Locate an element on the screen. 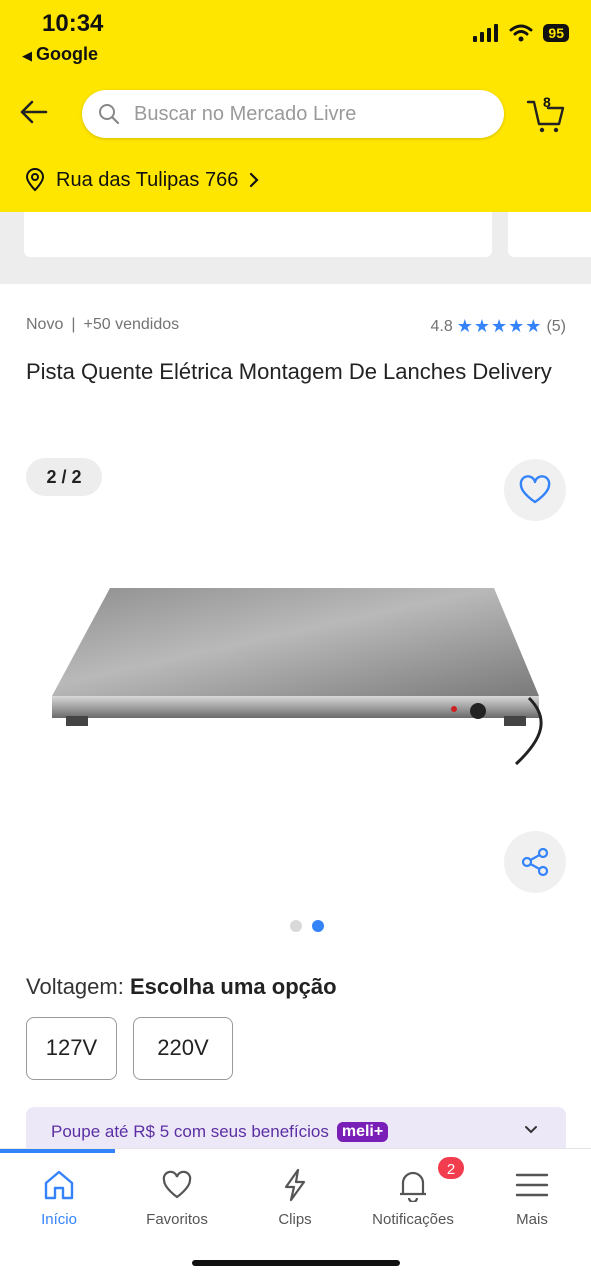  wifi-icon is located at coordinates (521, 33).